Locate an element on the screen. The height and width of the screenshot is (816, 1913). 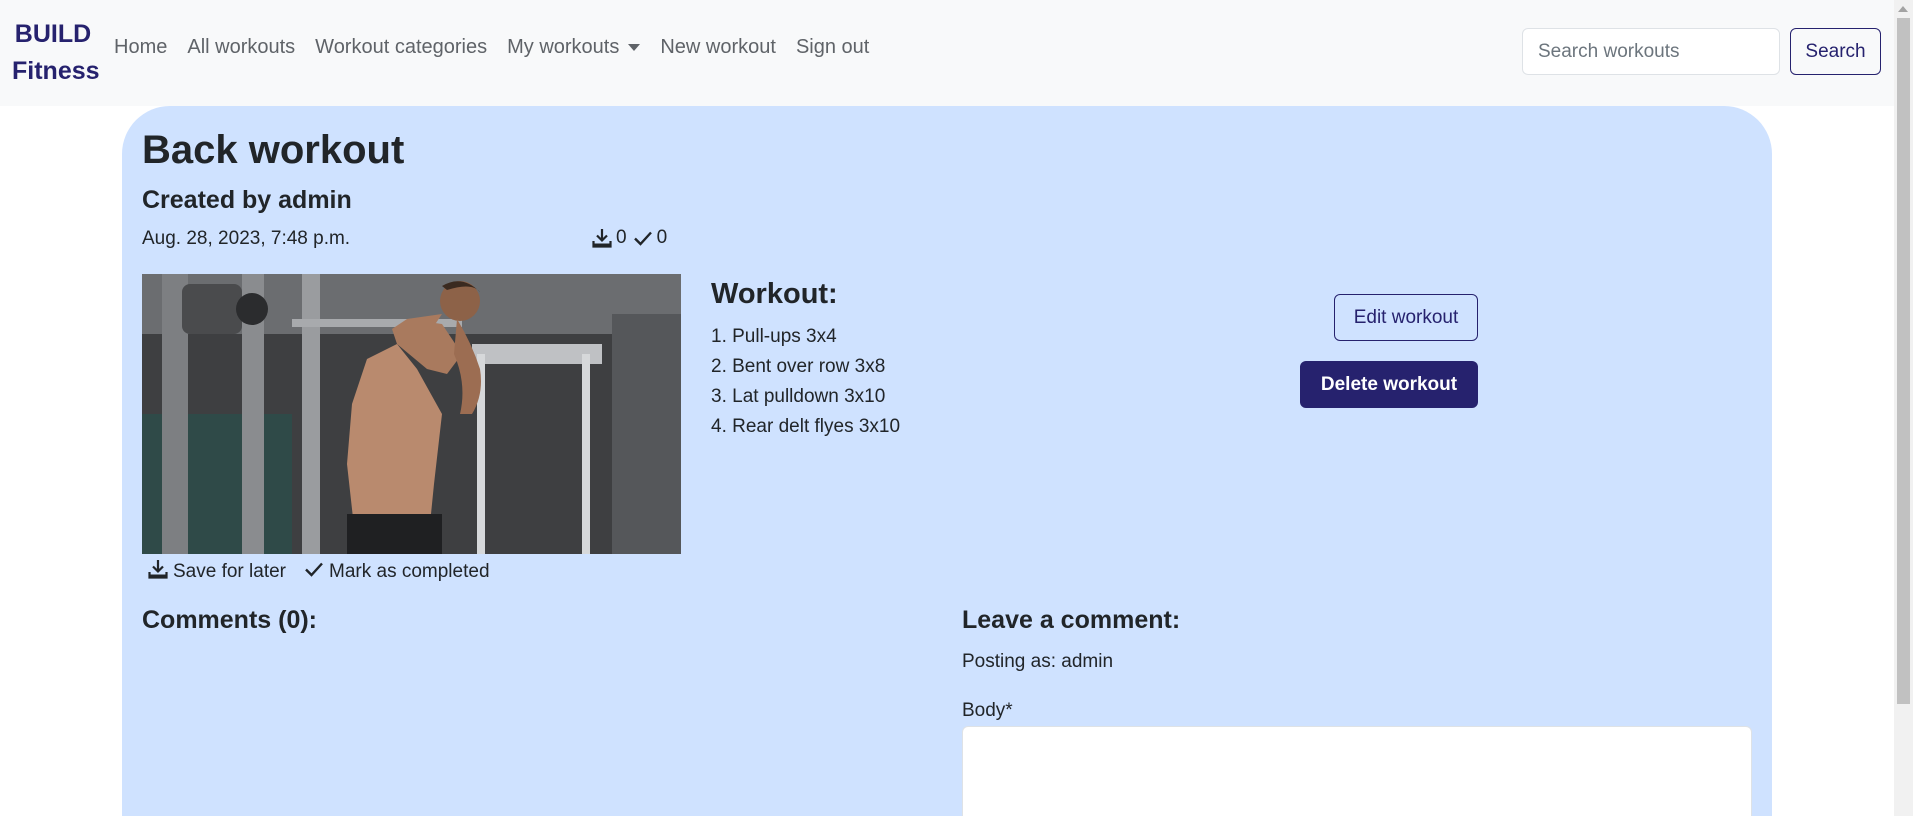
nav-dropdown-my-workouts: My workouts is located at coordinates (574, 47).